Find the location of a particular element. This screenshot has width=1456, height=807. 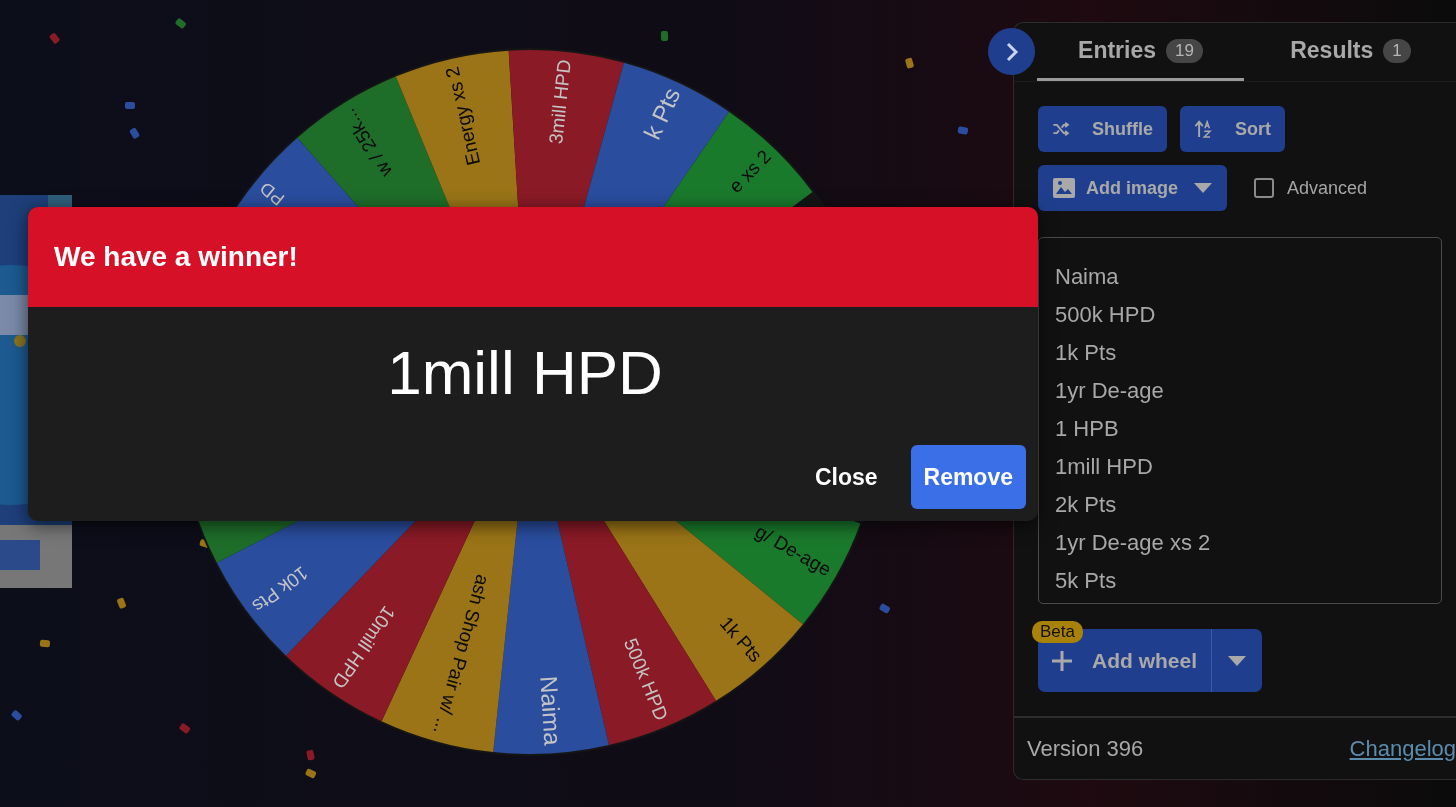

changelog-link: Changelog is located at coordinates (1402, 748).